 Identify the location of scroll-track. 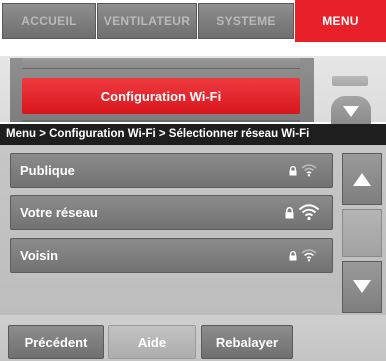
(362, 233).